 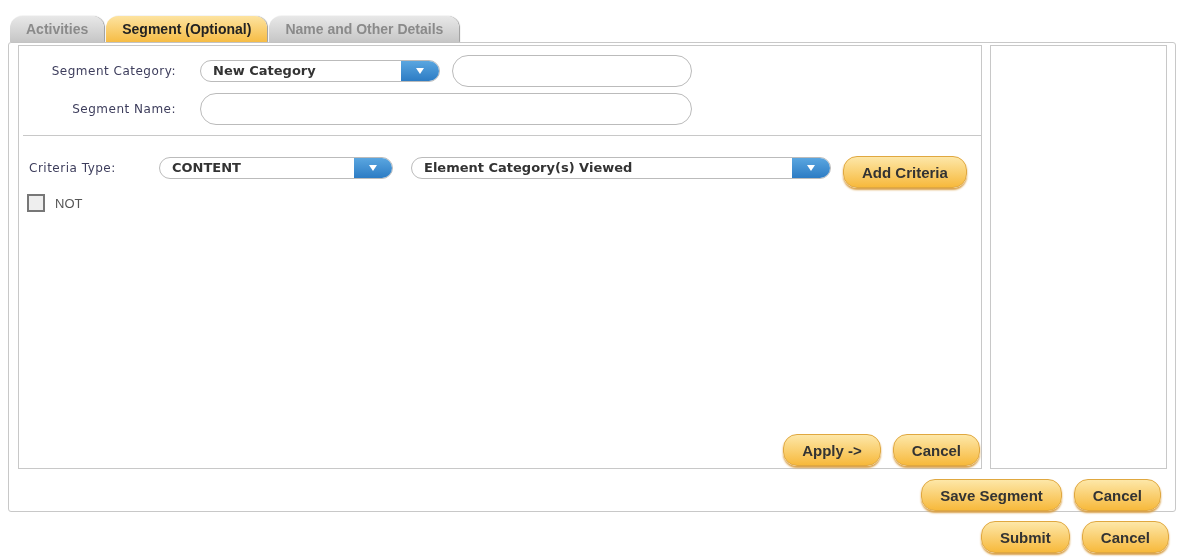 What do you see at coordinates (905, 172) in the screenshot?
I see `add-criteria-button: Add Criteria` at bounding box center [905, 172].